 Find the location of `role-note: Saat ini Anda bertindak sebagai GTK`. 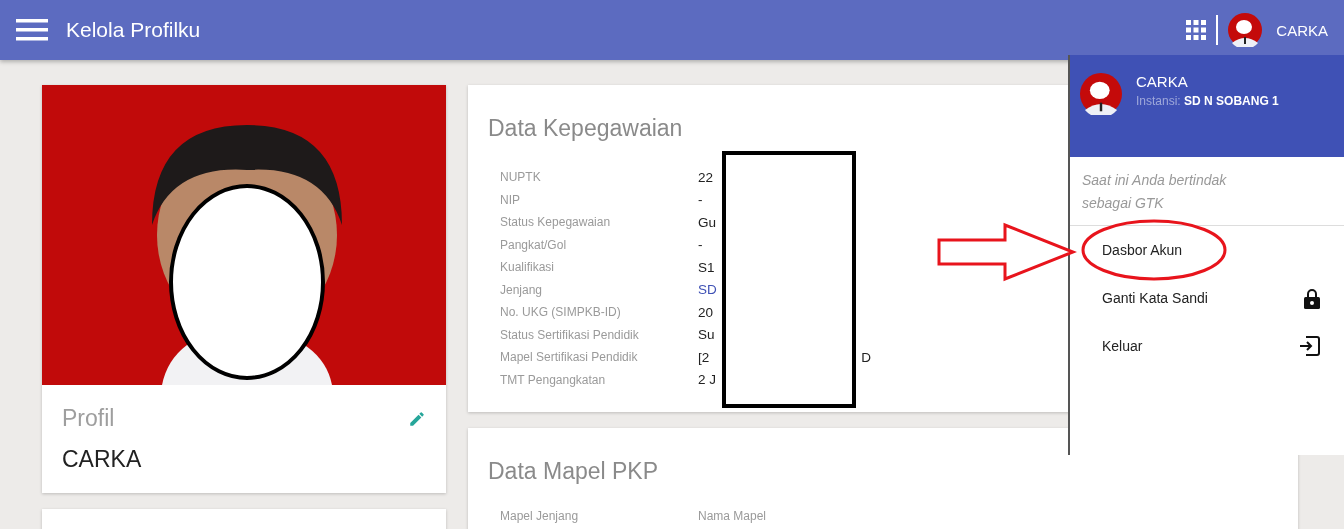

role-note: Saat ini Anda bertindak sebagai GTK is located at coordinates (1207, 191).